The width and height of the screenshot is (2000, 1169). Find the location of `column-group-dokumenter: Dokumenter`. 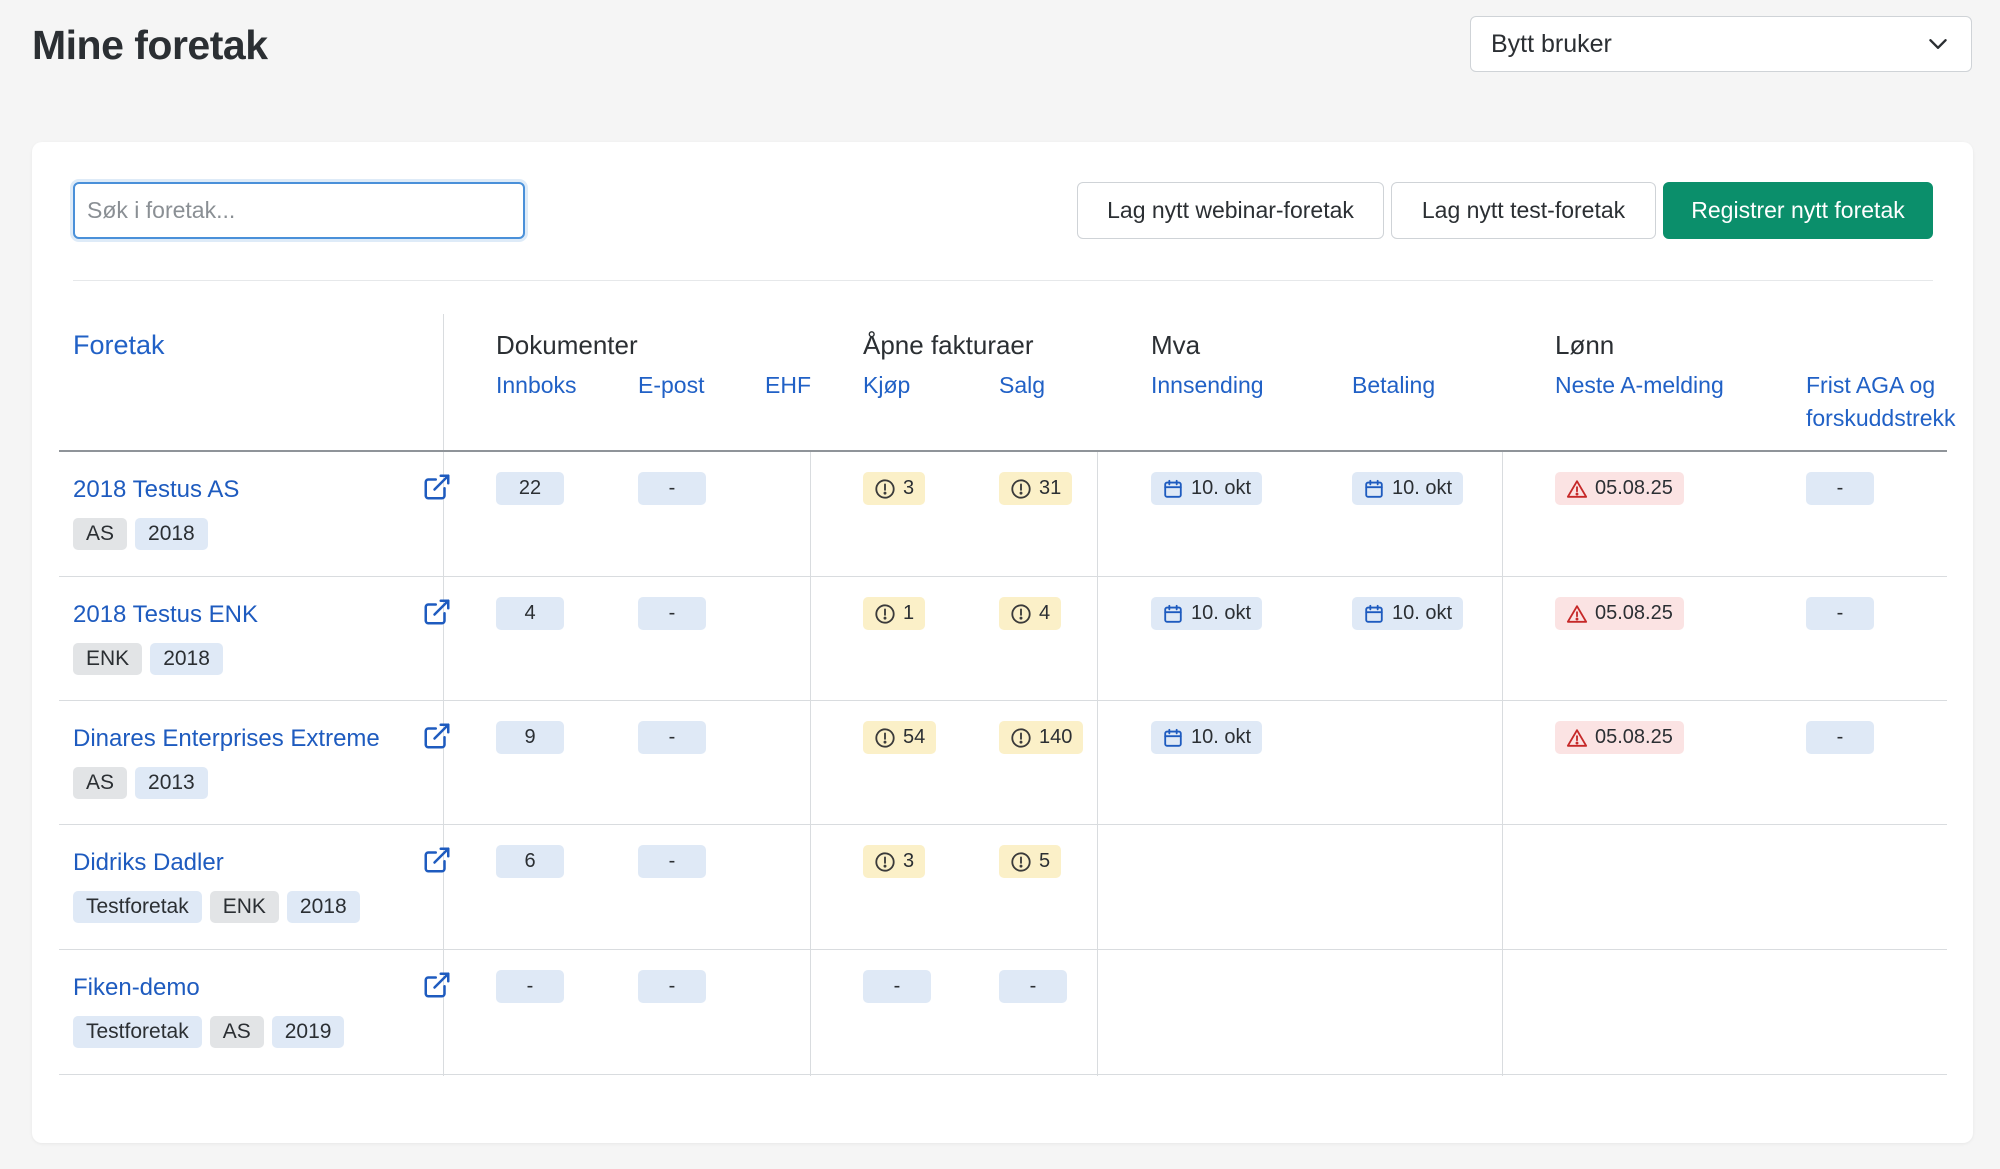

column-group-dokumenter: Dokumenter is located at coordinates (567, 345).